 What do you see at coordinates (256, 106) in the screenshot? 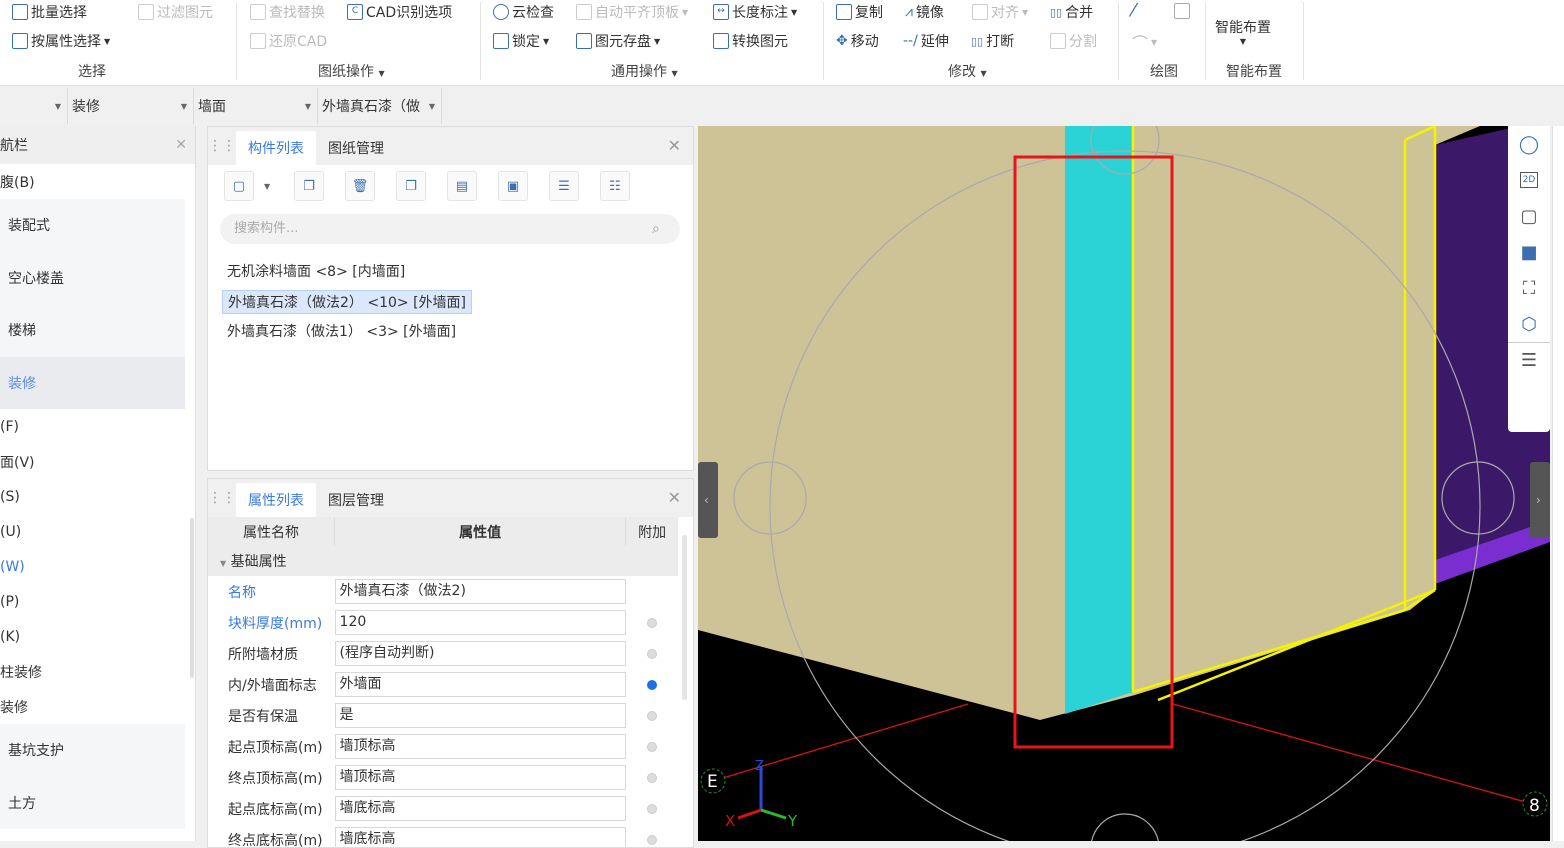
I see `type-select: 墙面 ▼` at bounding box center [256, 106].